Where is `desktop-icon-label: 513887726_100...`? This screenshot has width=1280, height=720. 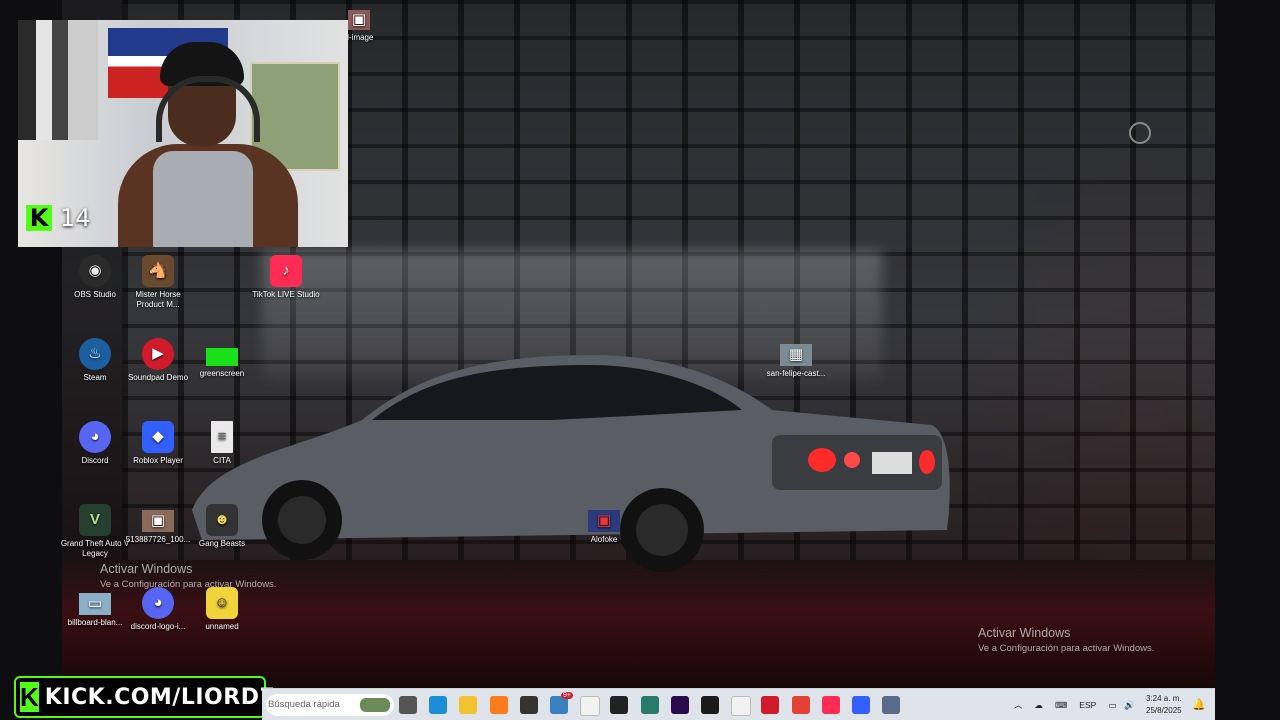 desktop-icon-label: 513887726_100... is located at coordinates (158, 539).